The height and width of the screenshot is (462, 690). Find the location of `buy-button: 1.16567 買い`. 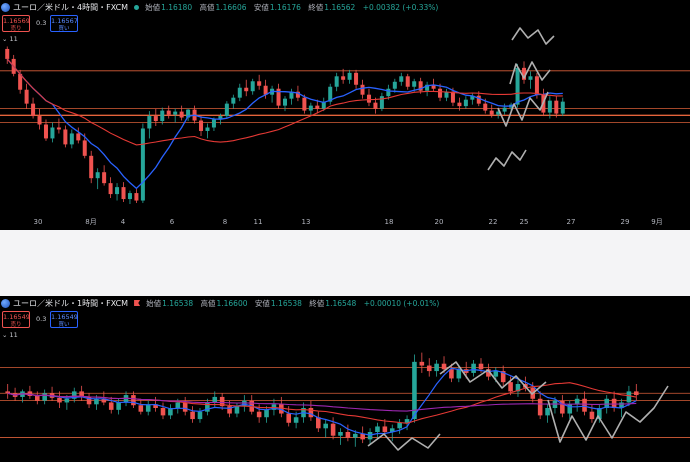

buy-button: 1.16567 買い is located at coordinates (64, 23).